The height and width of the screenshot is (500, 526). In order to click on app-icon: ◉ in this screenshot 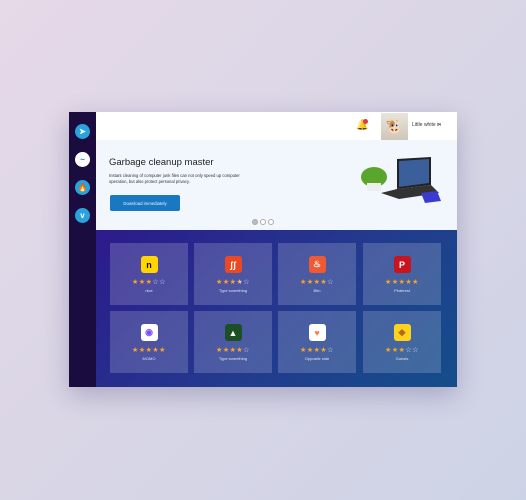, I will do `click(149, 332)`.